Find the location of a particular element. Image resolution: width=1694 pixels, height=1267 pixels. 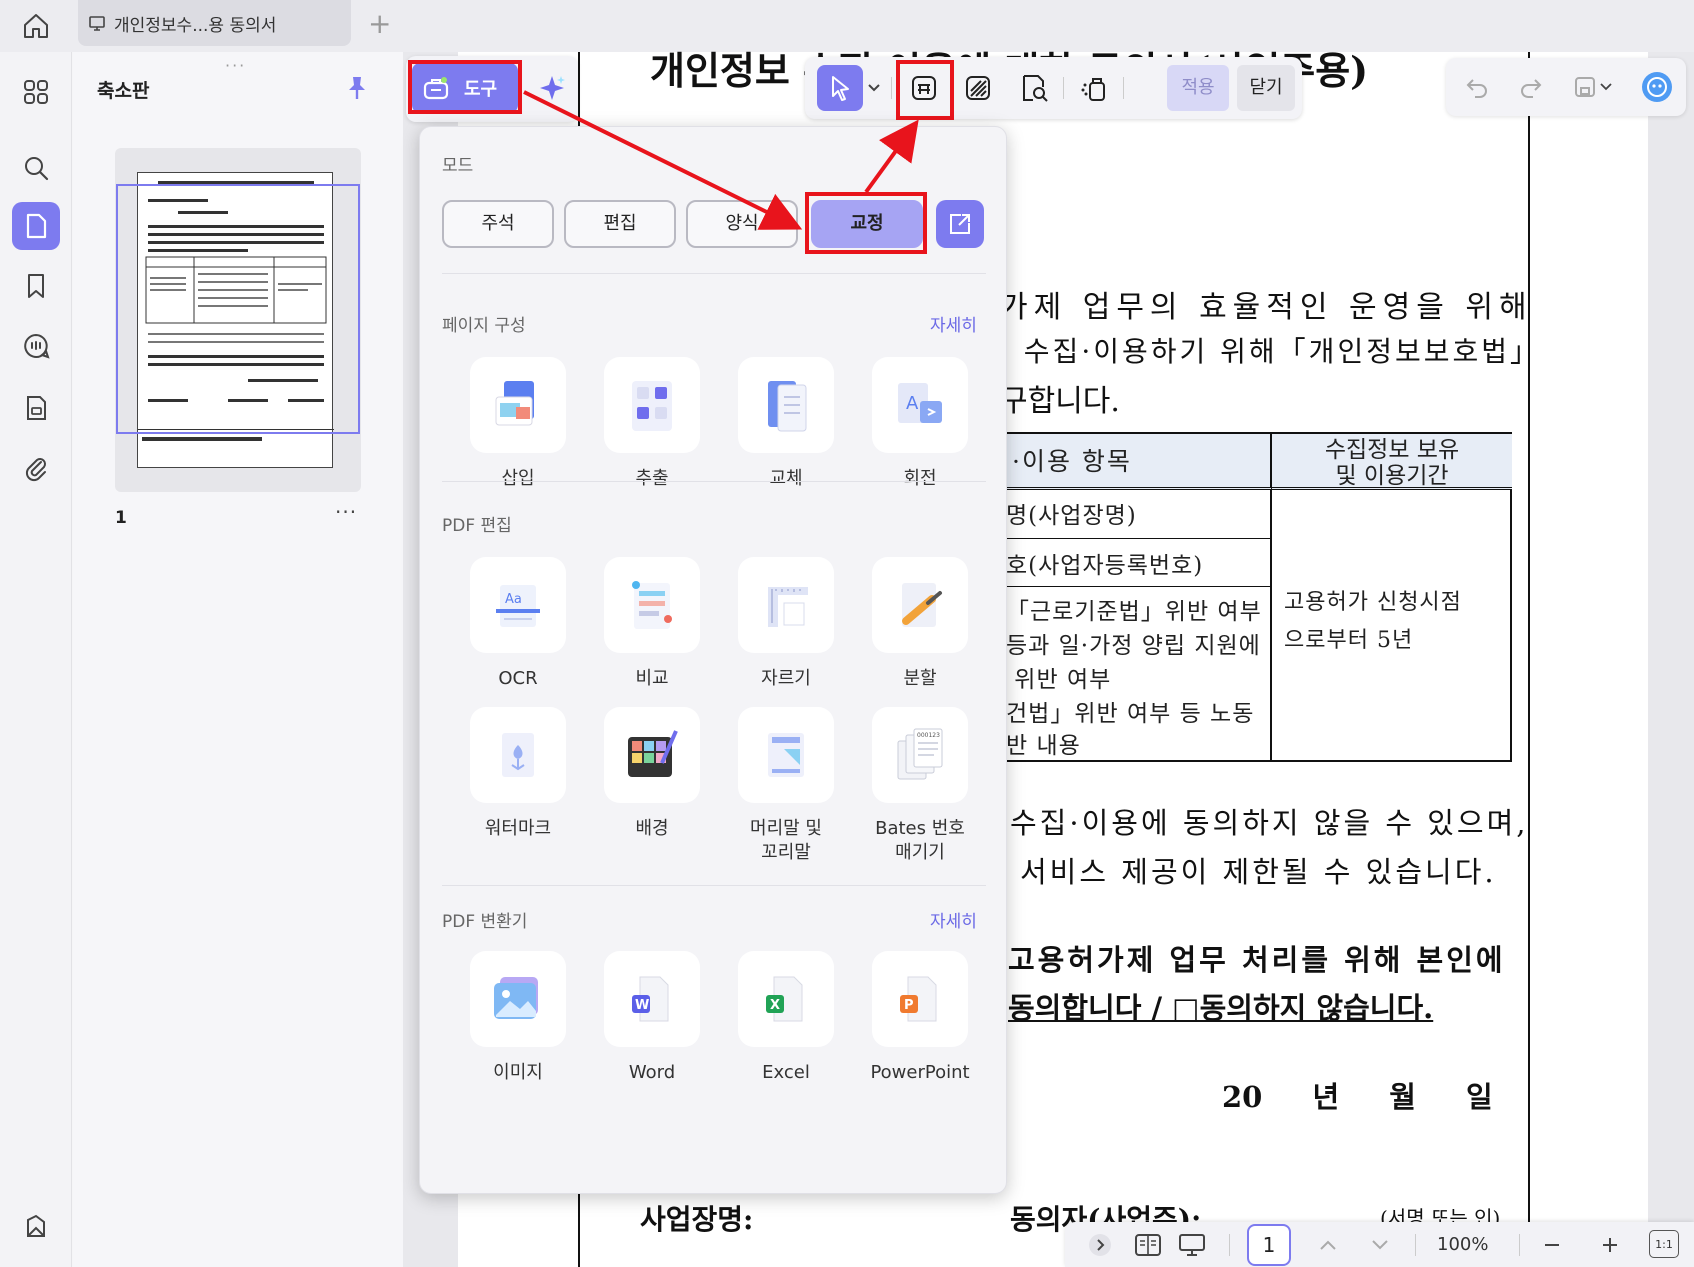

home-icon is located at coordinates (36, 26).